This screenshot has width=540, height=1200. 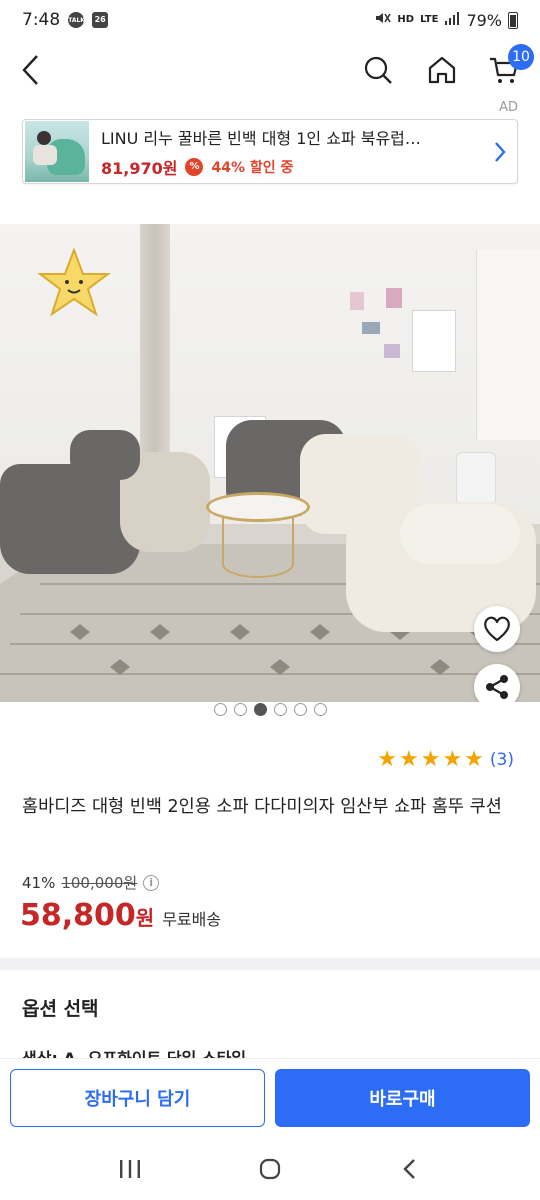 I want to click on review-count-link: (3), so click(x=502, y=760).